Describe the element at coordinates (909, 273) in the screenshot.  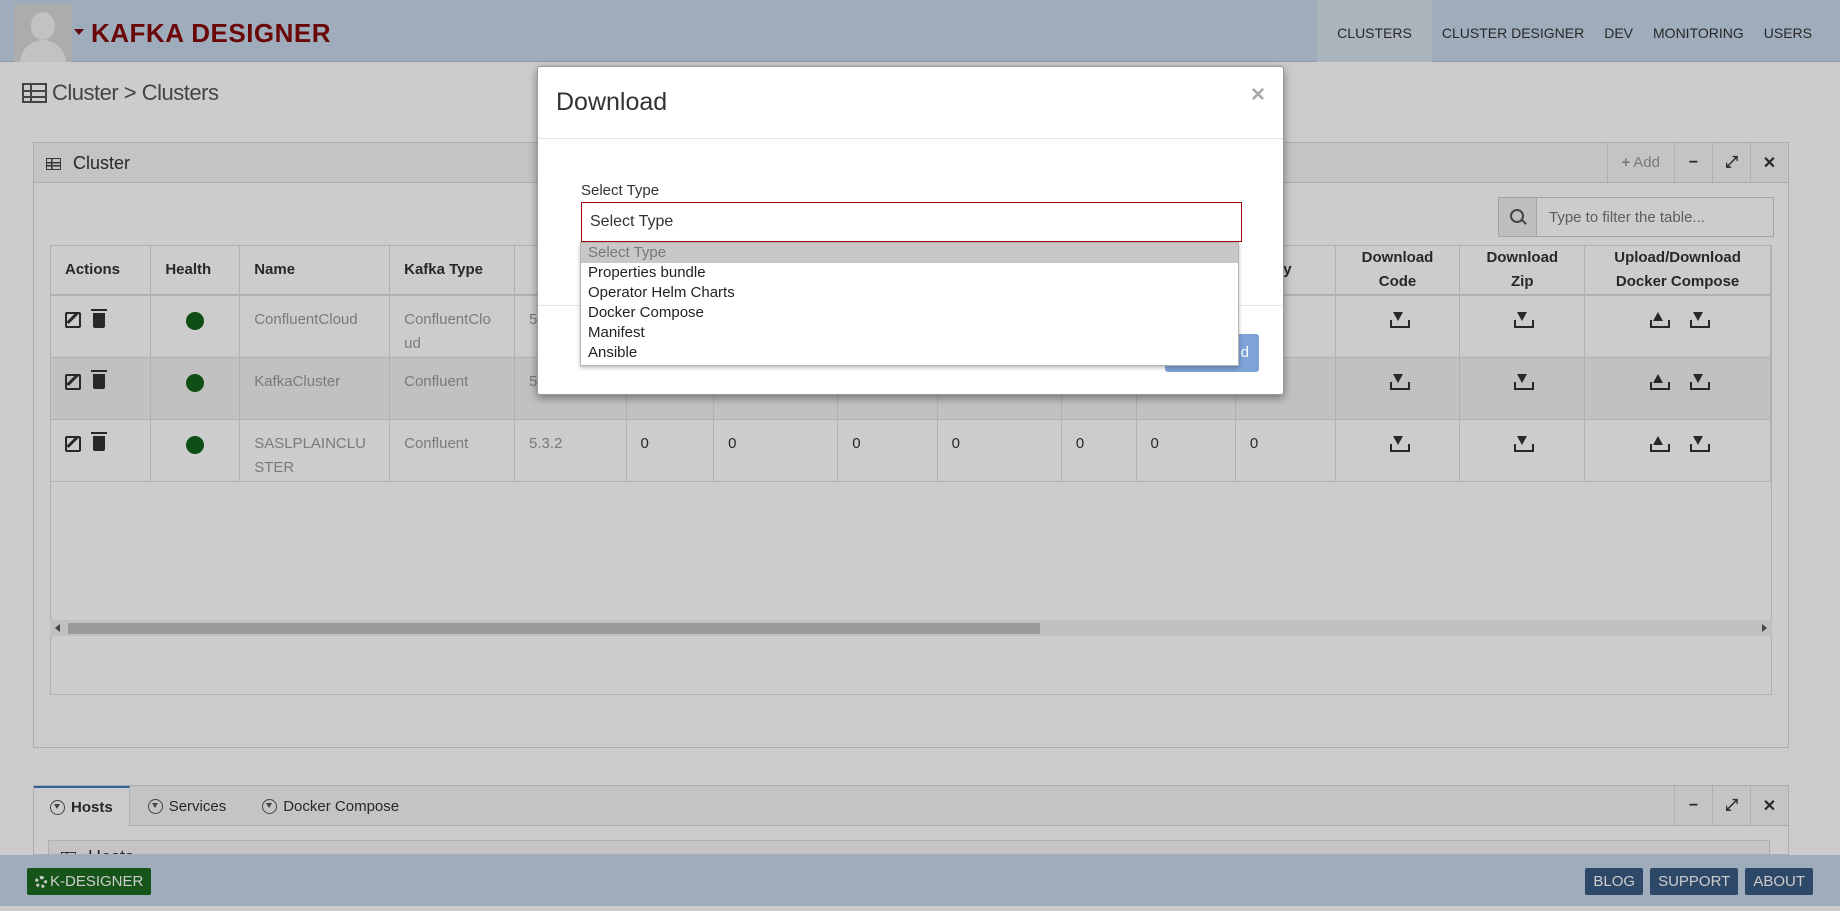
I see `option-properties-bundle: Properties bundle` at that location.